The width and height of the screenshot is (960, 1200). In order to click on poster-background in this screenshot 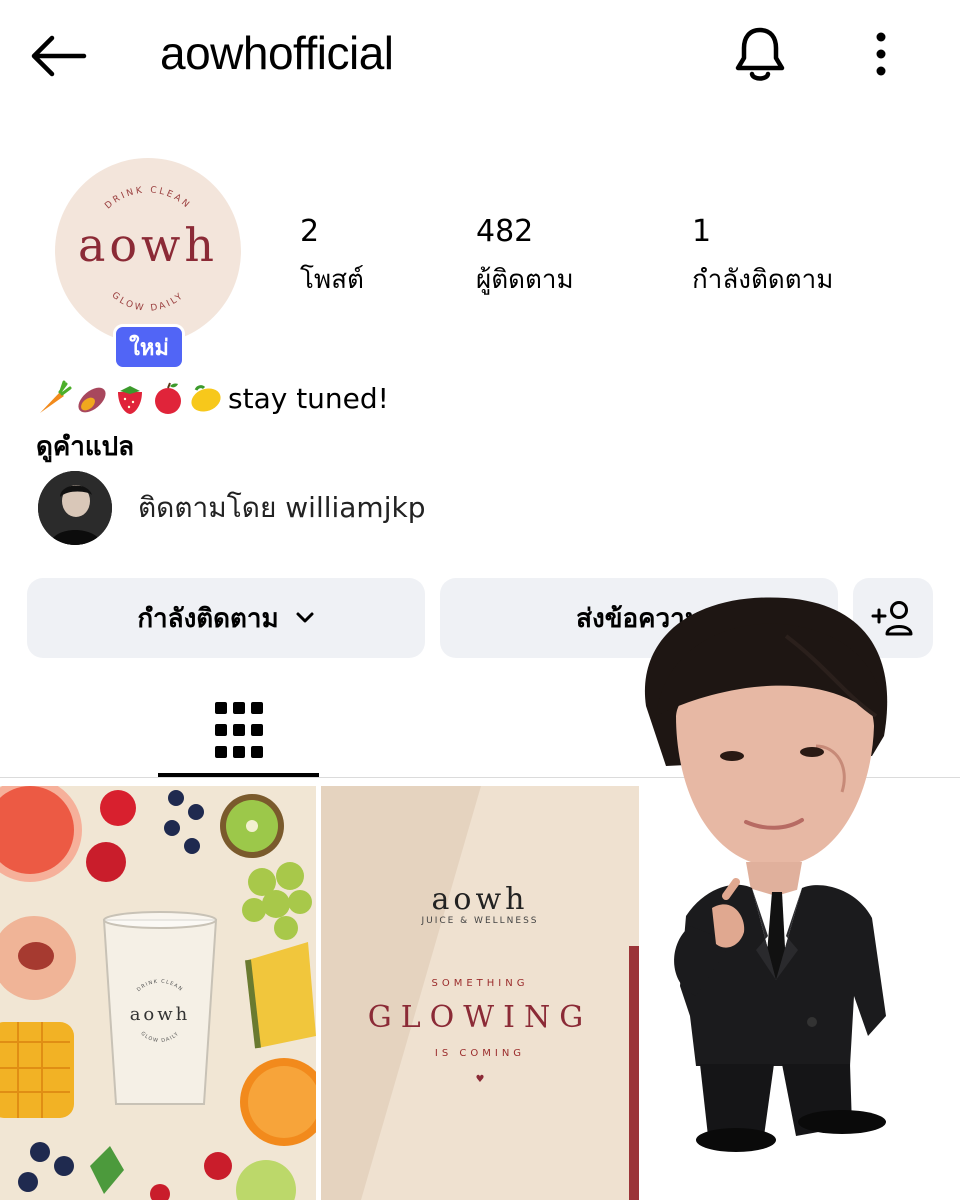, I will do `click(480, 993)`.